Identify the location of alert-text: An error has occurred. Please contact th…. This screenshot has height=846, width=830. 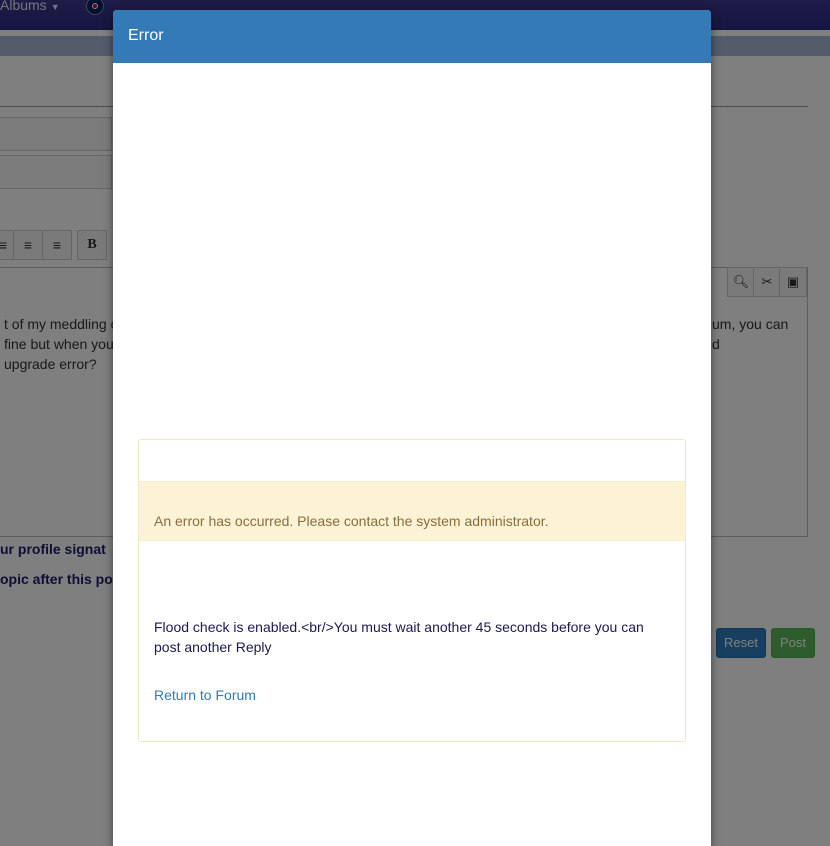
(351, 521).